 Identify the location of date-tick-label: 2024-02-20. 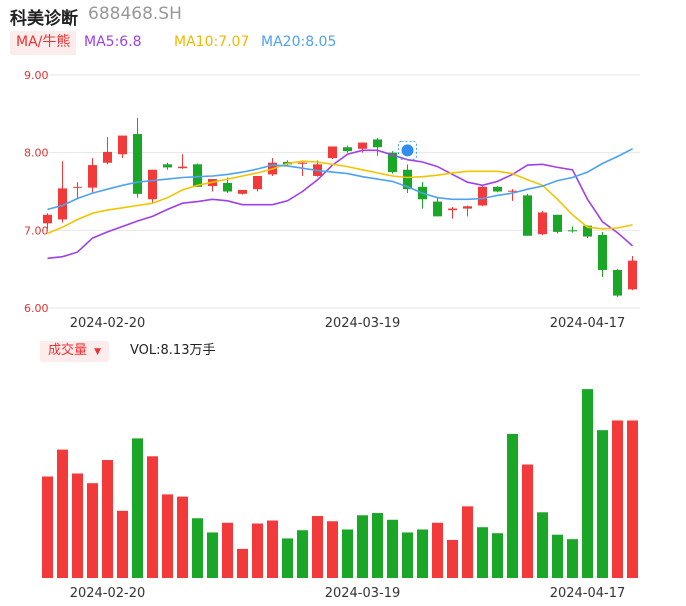
(108, 323).